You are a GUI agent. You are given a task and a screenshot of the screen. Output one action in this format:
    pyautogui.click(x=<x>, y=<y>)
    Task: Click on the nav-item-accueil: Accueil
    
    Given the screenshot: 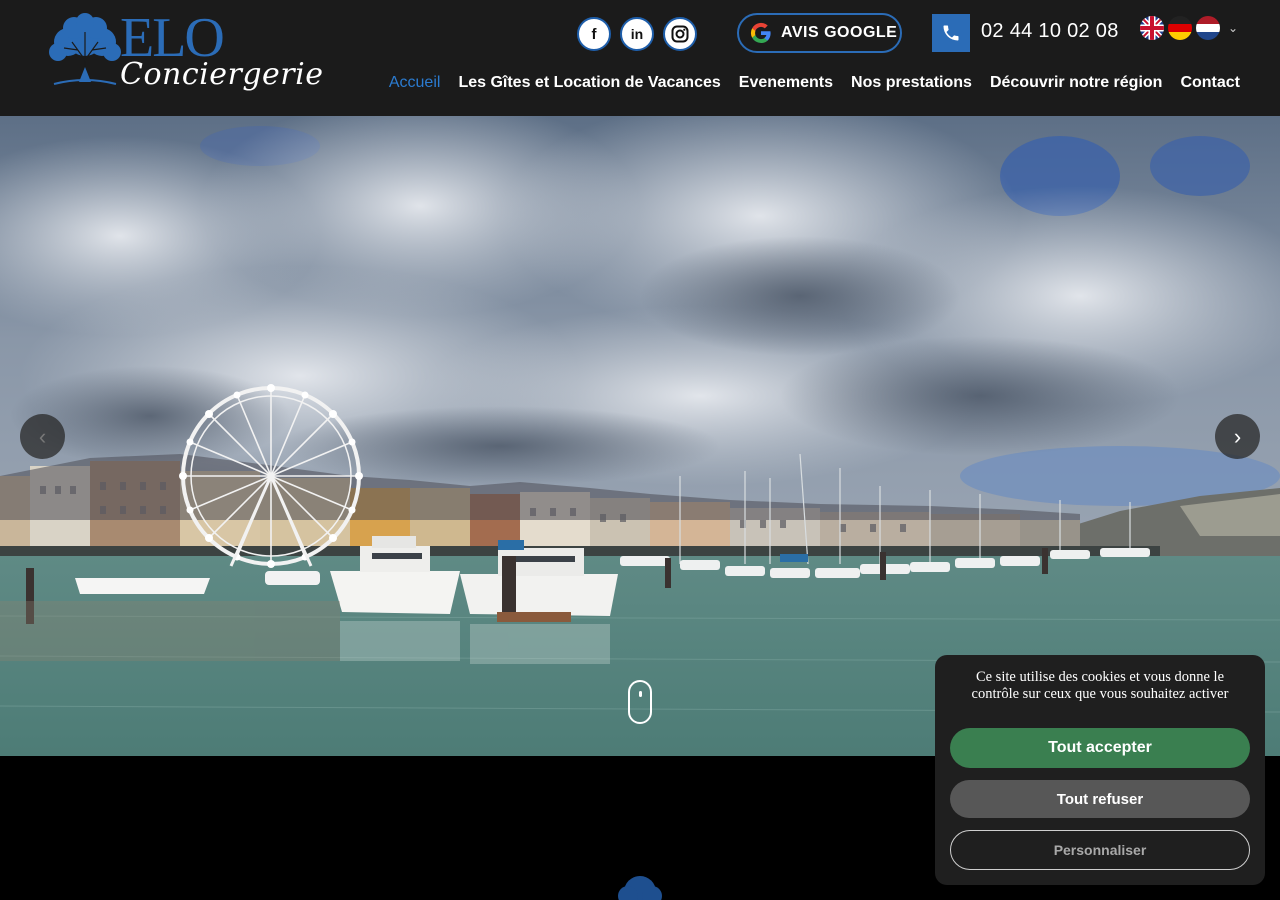 What is the action you would take?
    pyautogui.click(x=415, y=83)
    